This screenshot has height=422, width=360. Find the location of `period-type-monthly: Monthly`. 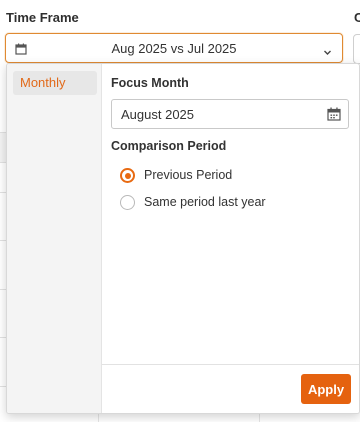

period-type-monthly: Monthly is located at coordinates (55, 83).